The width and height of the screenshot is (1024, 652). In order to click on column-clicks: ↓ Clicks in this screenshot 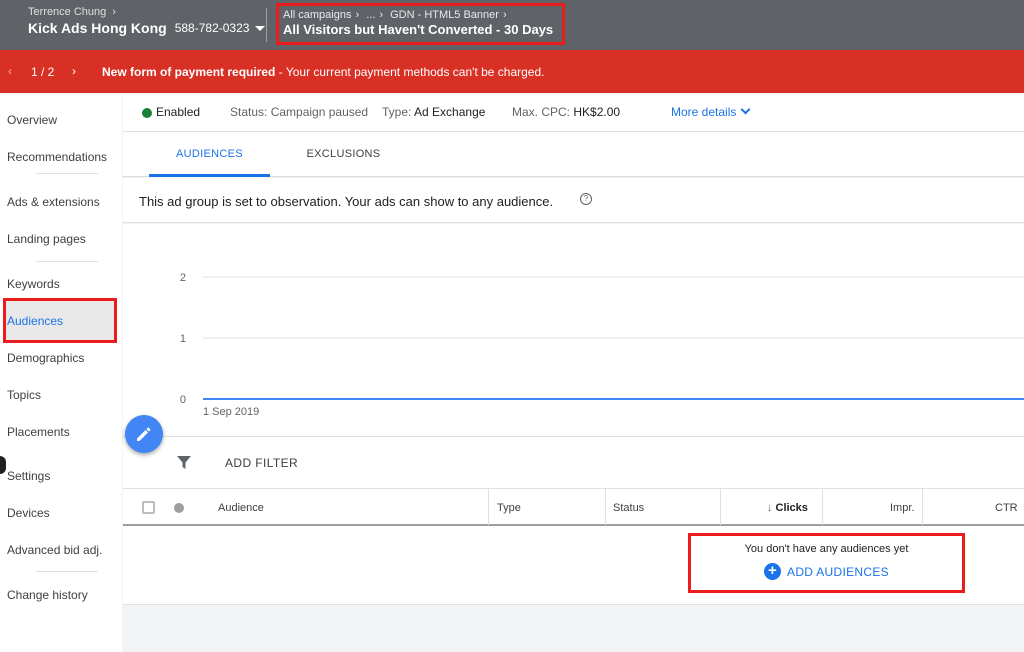, I will do `click(787, 508)`.